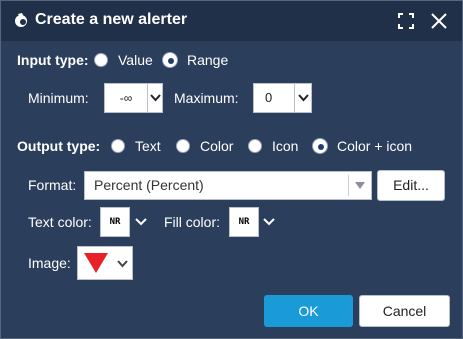  I want to click on text-color-swatch-text: NR, so click(115, 222).